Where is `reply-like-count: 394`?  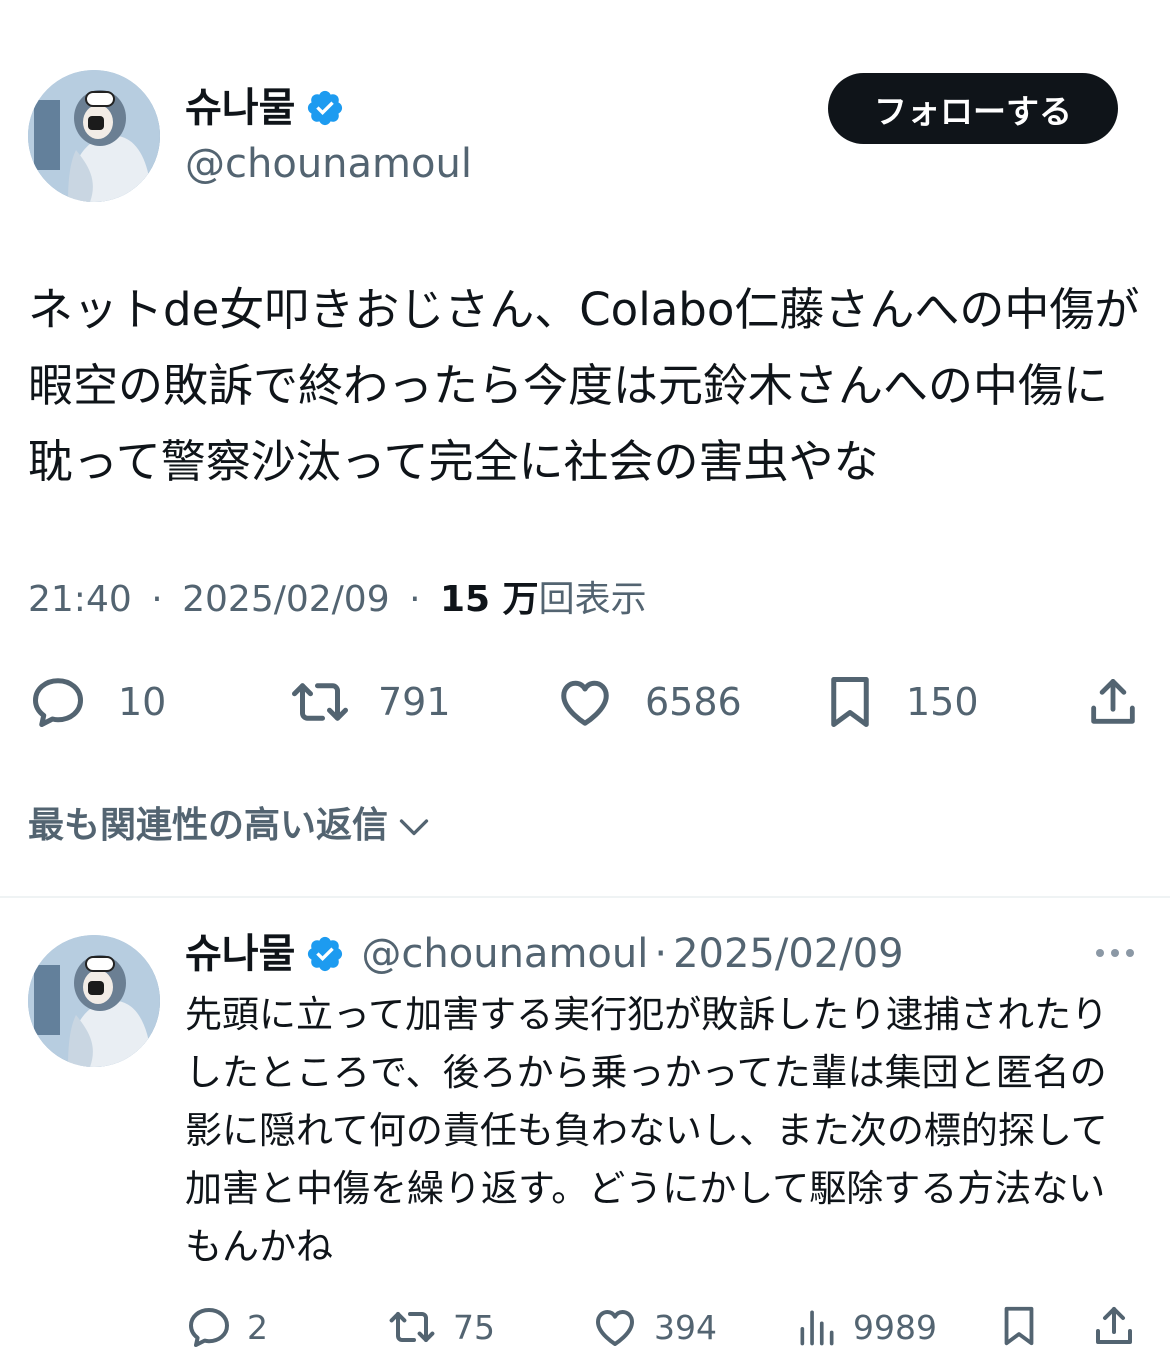
reply-like-count: 394 is located at coordinates (685, 1327).